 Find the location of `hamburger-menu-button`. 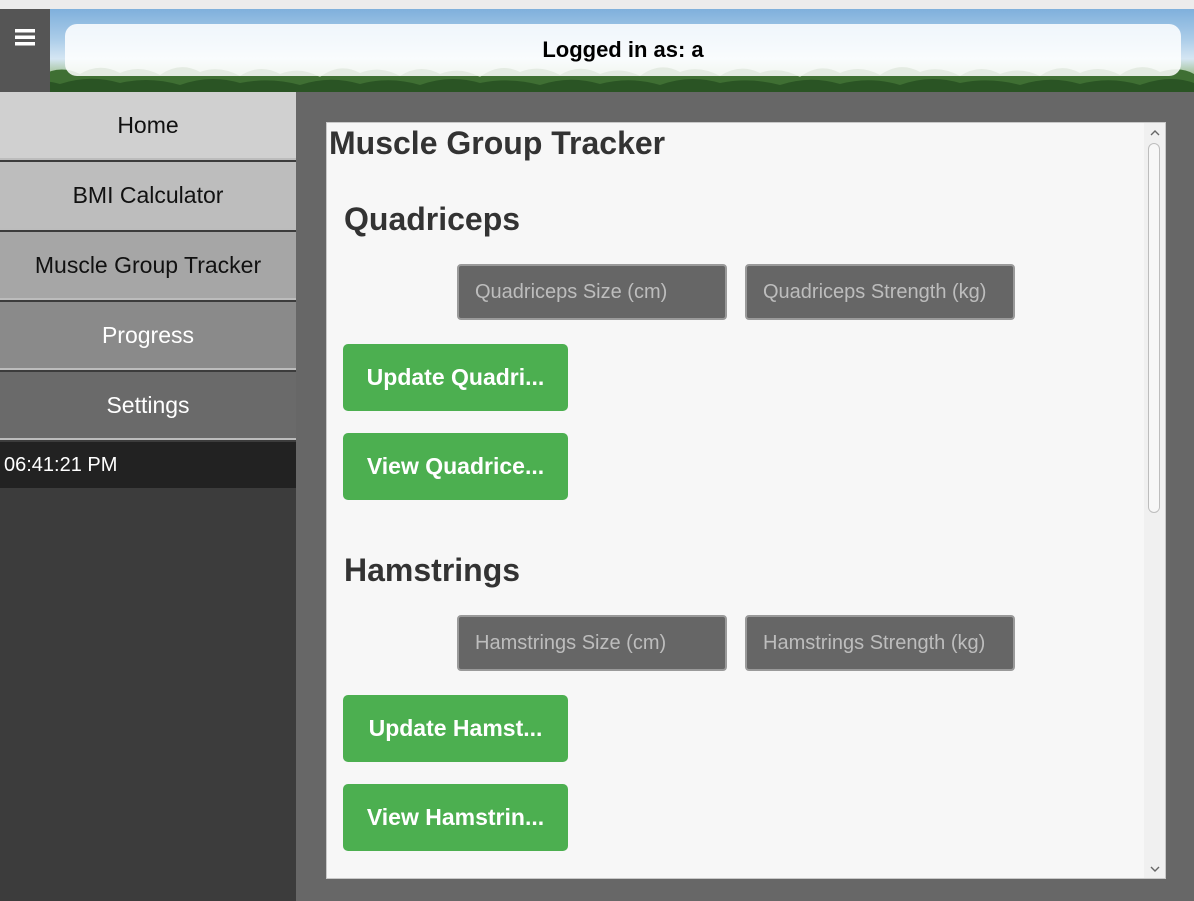

hamburger-menu-button is located at coordinates (25, 50).